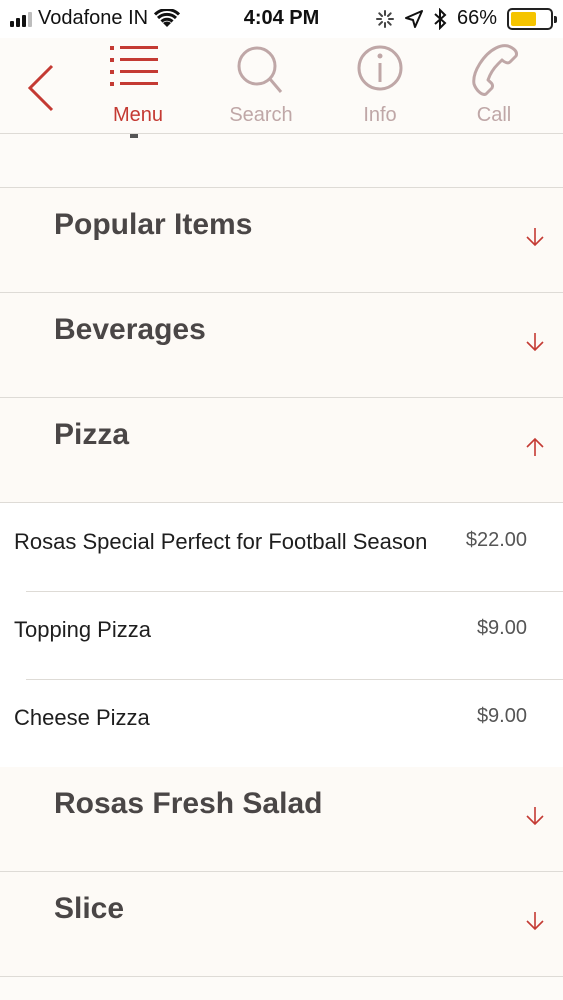 The image size is (563, 1000). I want to click on category-label: Rosas Fresh Salad, so click(188, 803).